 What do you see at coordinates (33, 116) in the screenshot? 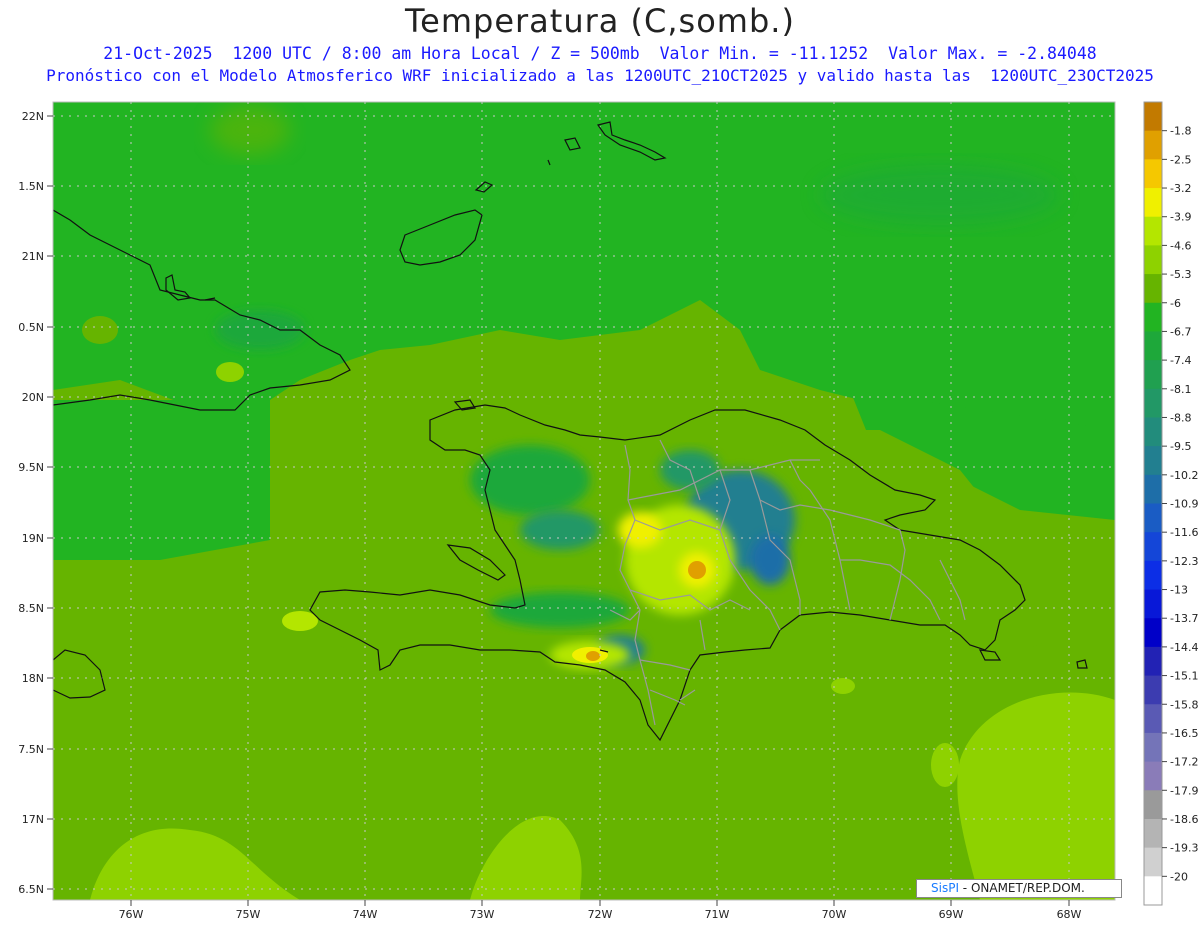
I see `lat-label: 22N` at bounding box center [33, 116].